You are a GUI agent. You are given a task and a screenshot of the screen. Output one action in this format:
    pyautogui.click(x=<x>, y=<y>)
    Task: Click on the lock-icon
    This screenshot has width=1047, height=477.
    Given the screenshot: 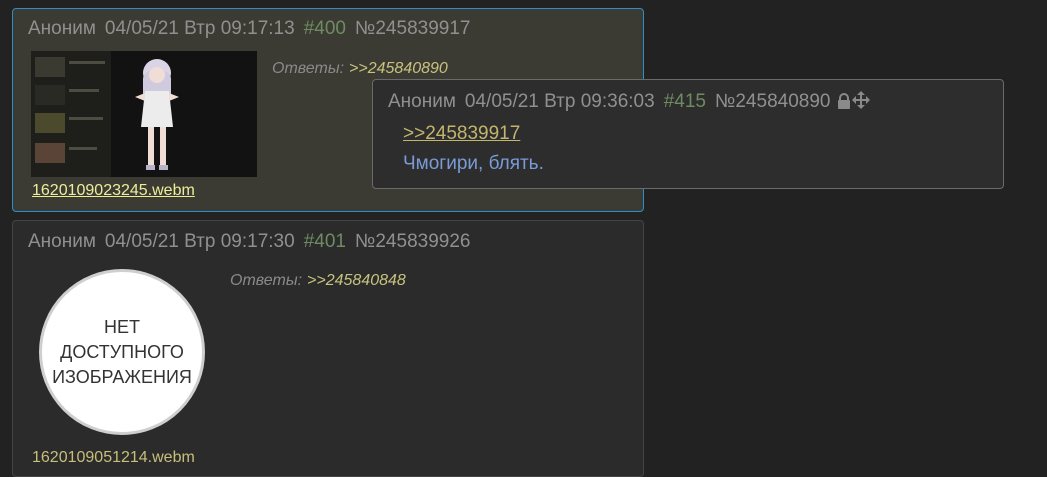 What is the action you would take?
    pyautogui.click(x=844, y=101)
    